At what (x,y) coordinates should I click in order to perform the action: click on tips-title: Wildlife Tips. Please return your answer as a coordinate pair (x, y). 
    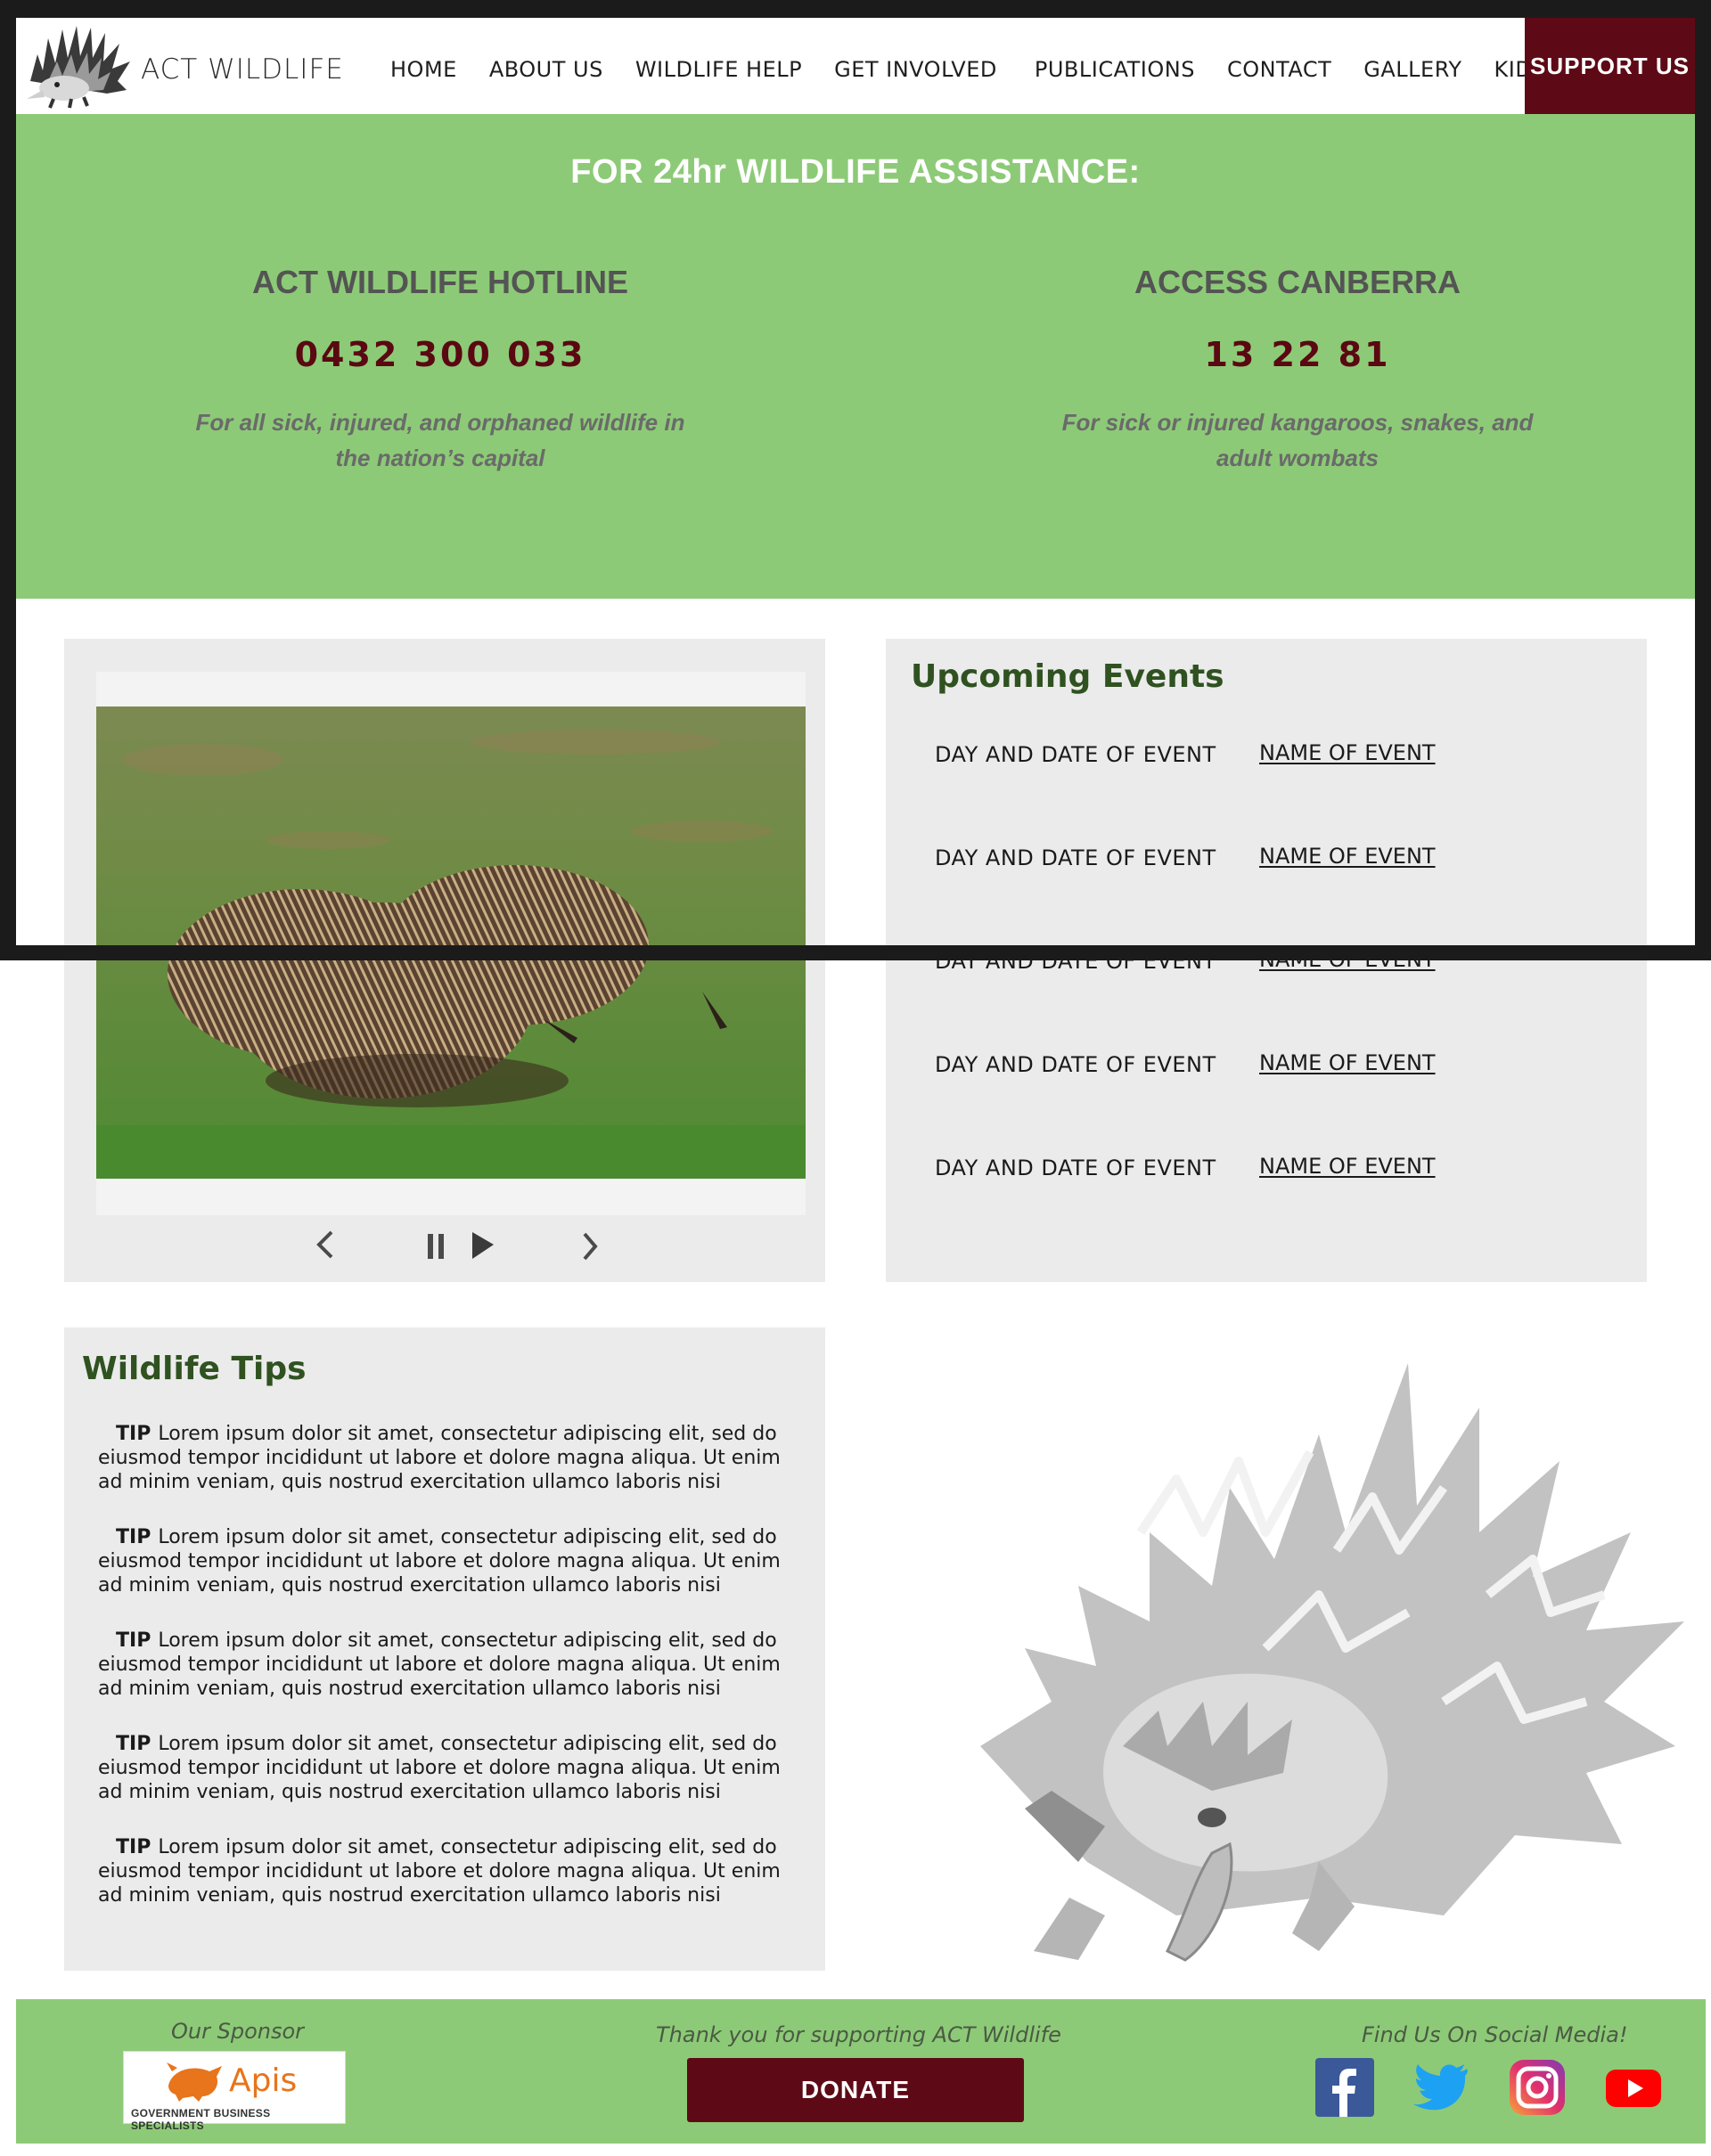
    Looking at the image, I should click on (194, 1369).